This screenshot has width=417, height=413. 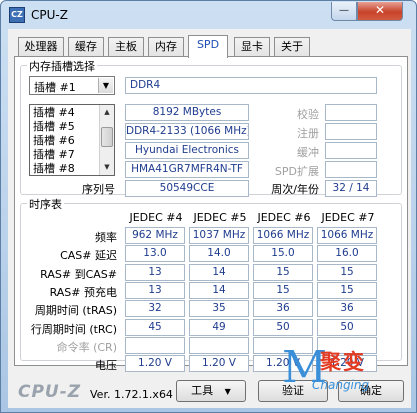 I want to click on tab-cpu: 处理器, so click(x=41, y=47).